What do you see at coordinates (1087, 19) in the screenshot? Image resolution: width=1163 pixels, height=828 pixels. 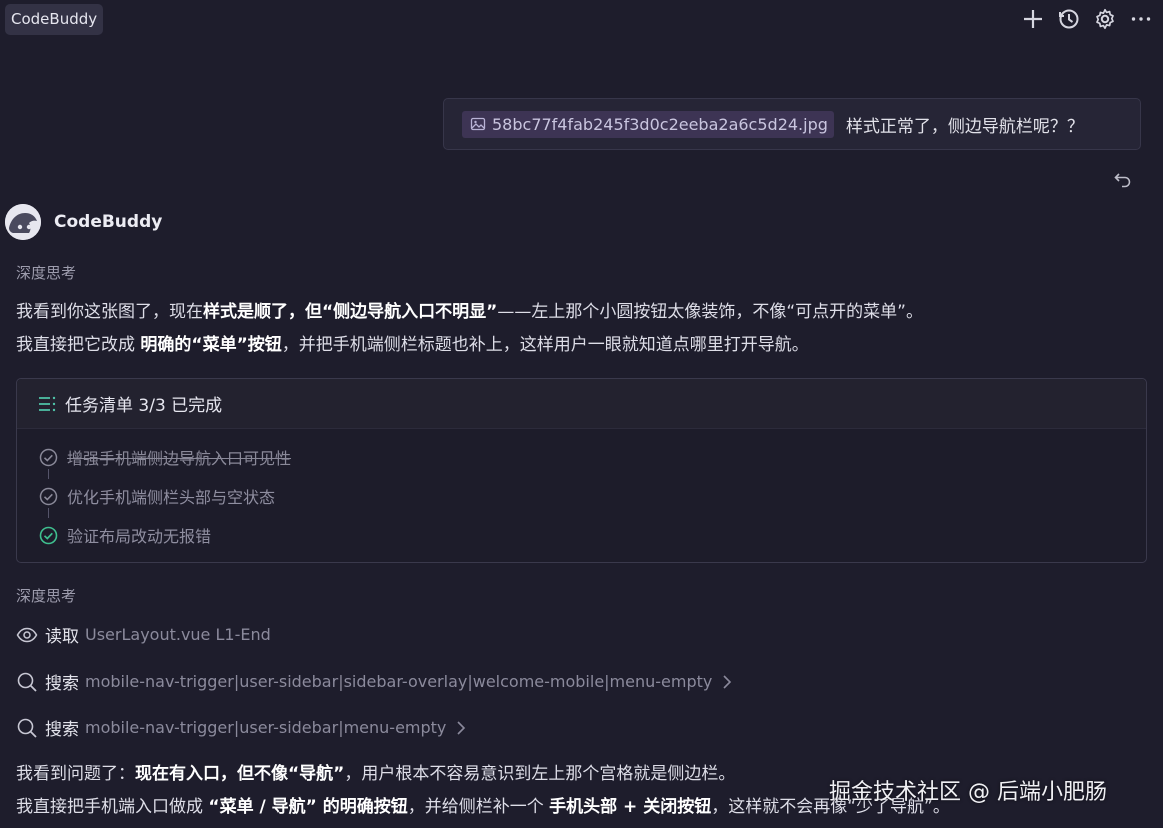 I see `toolbar` at bounding box center [1087, 19].